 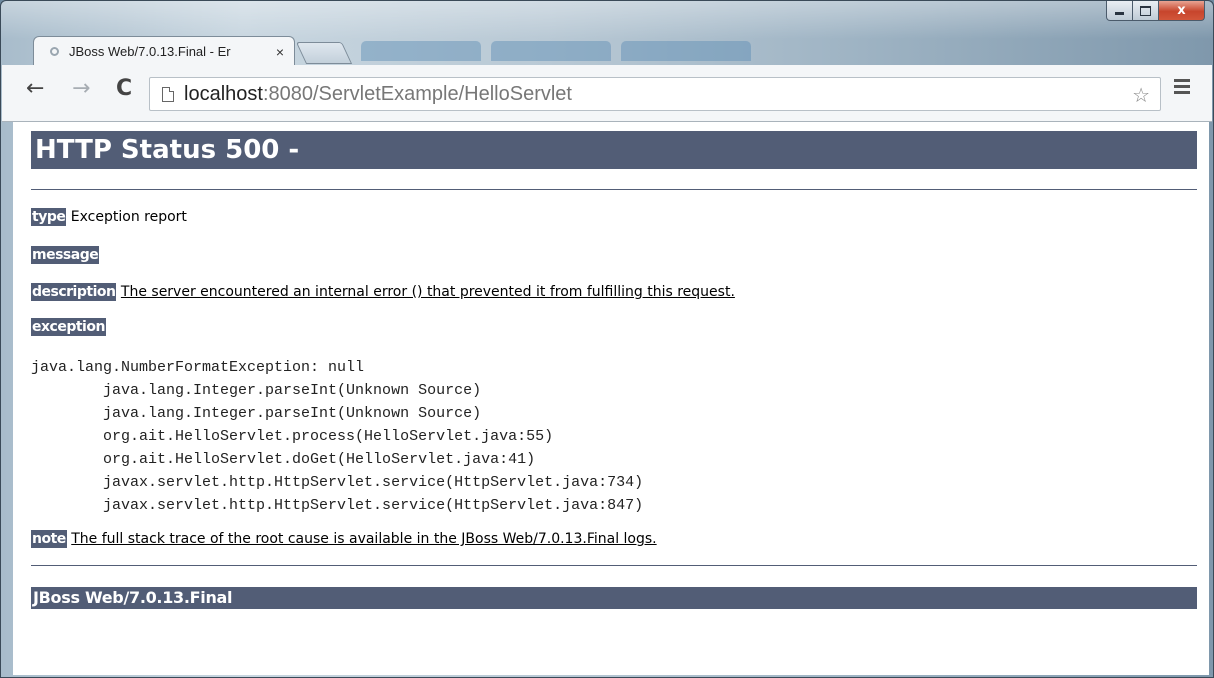 I want to click on back-arrow-icon: ←, so click(x=35, y=89).